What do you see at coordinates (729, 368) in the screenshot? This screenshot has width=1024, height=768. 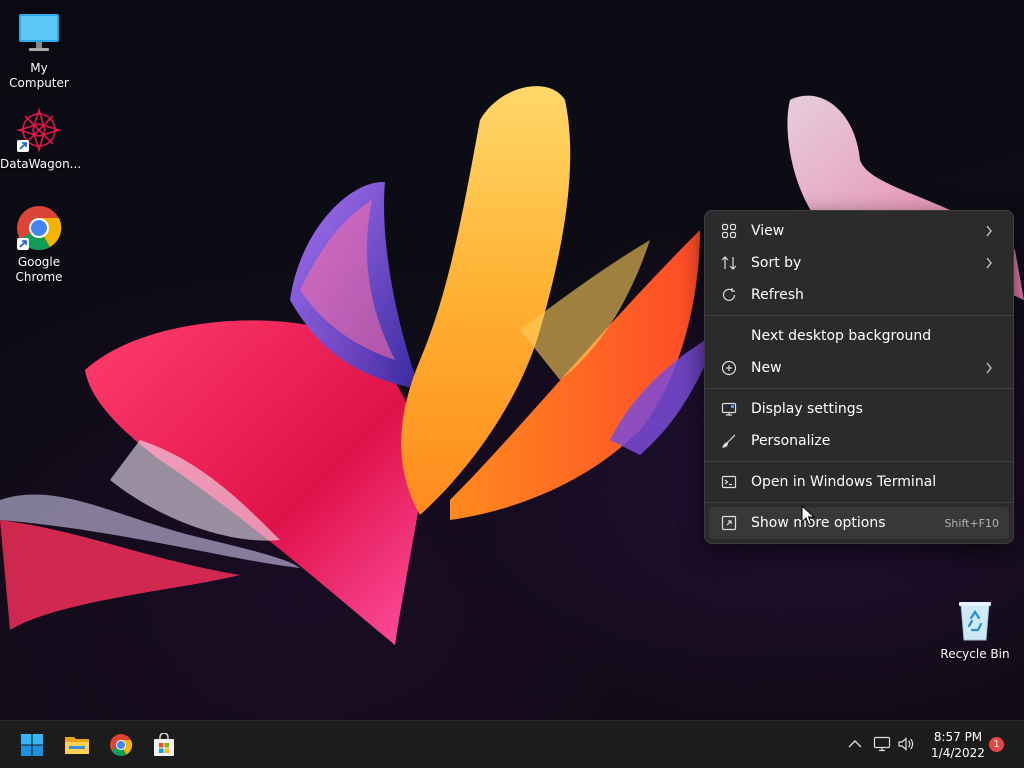 I see `plus-circle-icon` at bounding box center [729, 368].